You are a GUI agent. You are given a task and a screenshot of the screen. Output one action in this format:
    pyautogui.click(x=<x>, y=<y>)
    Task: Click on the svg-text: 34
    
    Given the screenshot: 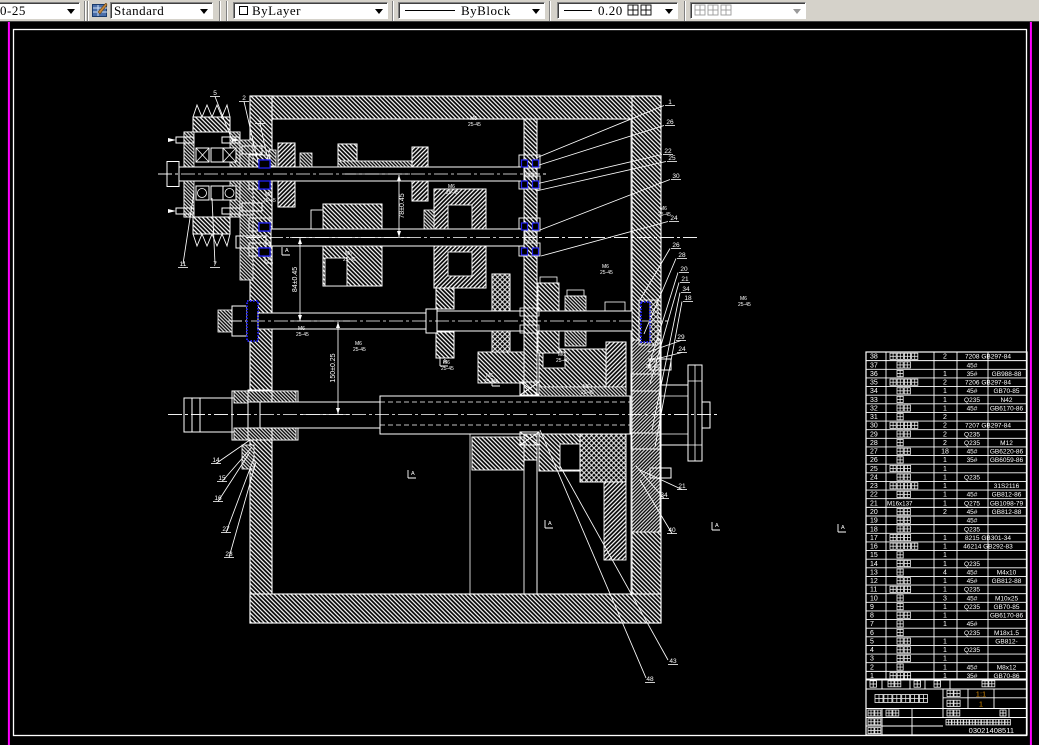 What is the action you would take?
    pyautogui.click(x=664, y=495)
    